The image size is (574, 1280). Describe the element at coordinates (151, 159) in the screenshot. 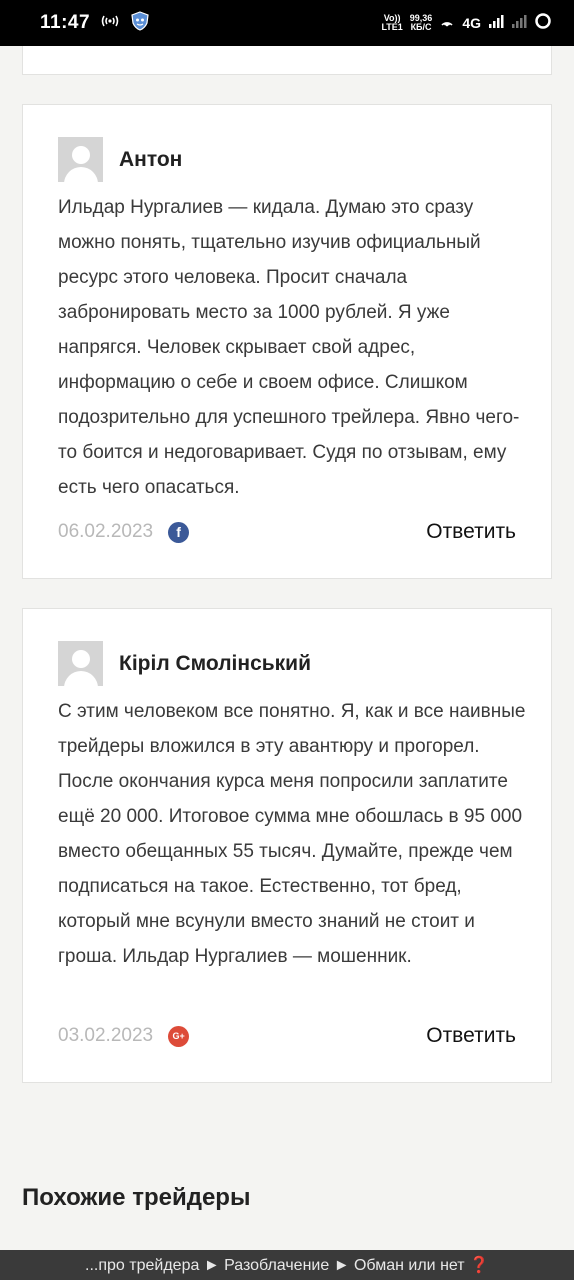

I see `comment-author: Антон` at that location.